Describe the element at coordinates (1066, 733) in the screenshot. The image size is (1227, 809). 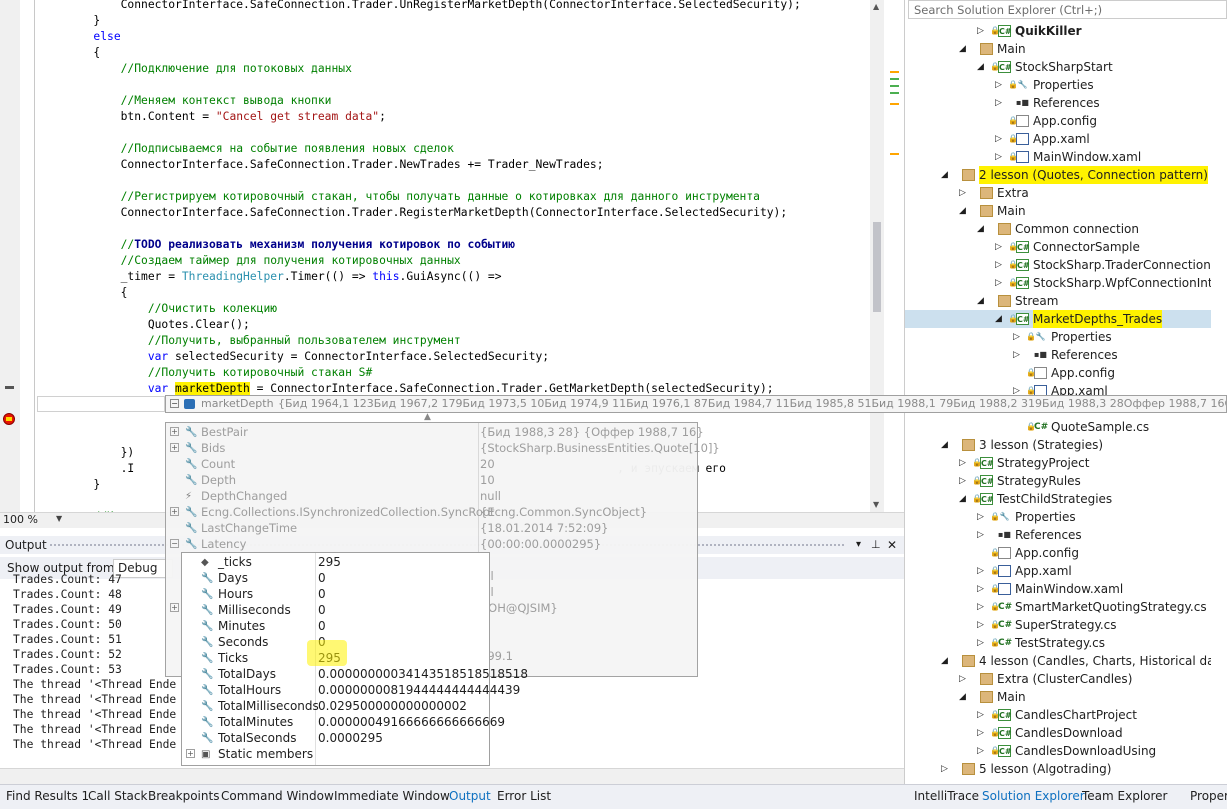
I see `tree-item: ▷ 🔒 C# CandlesDownload` at that location.